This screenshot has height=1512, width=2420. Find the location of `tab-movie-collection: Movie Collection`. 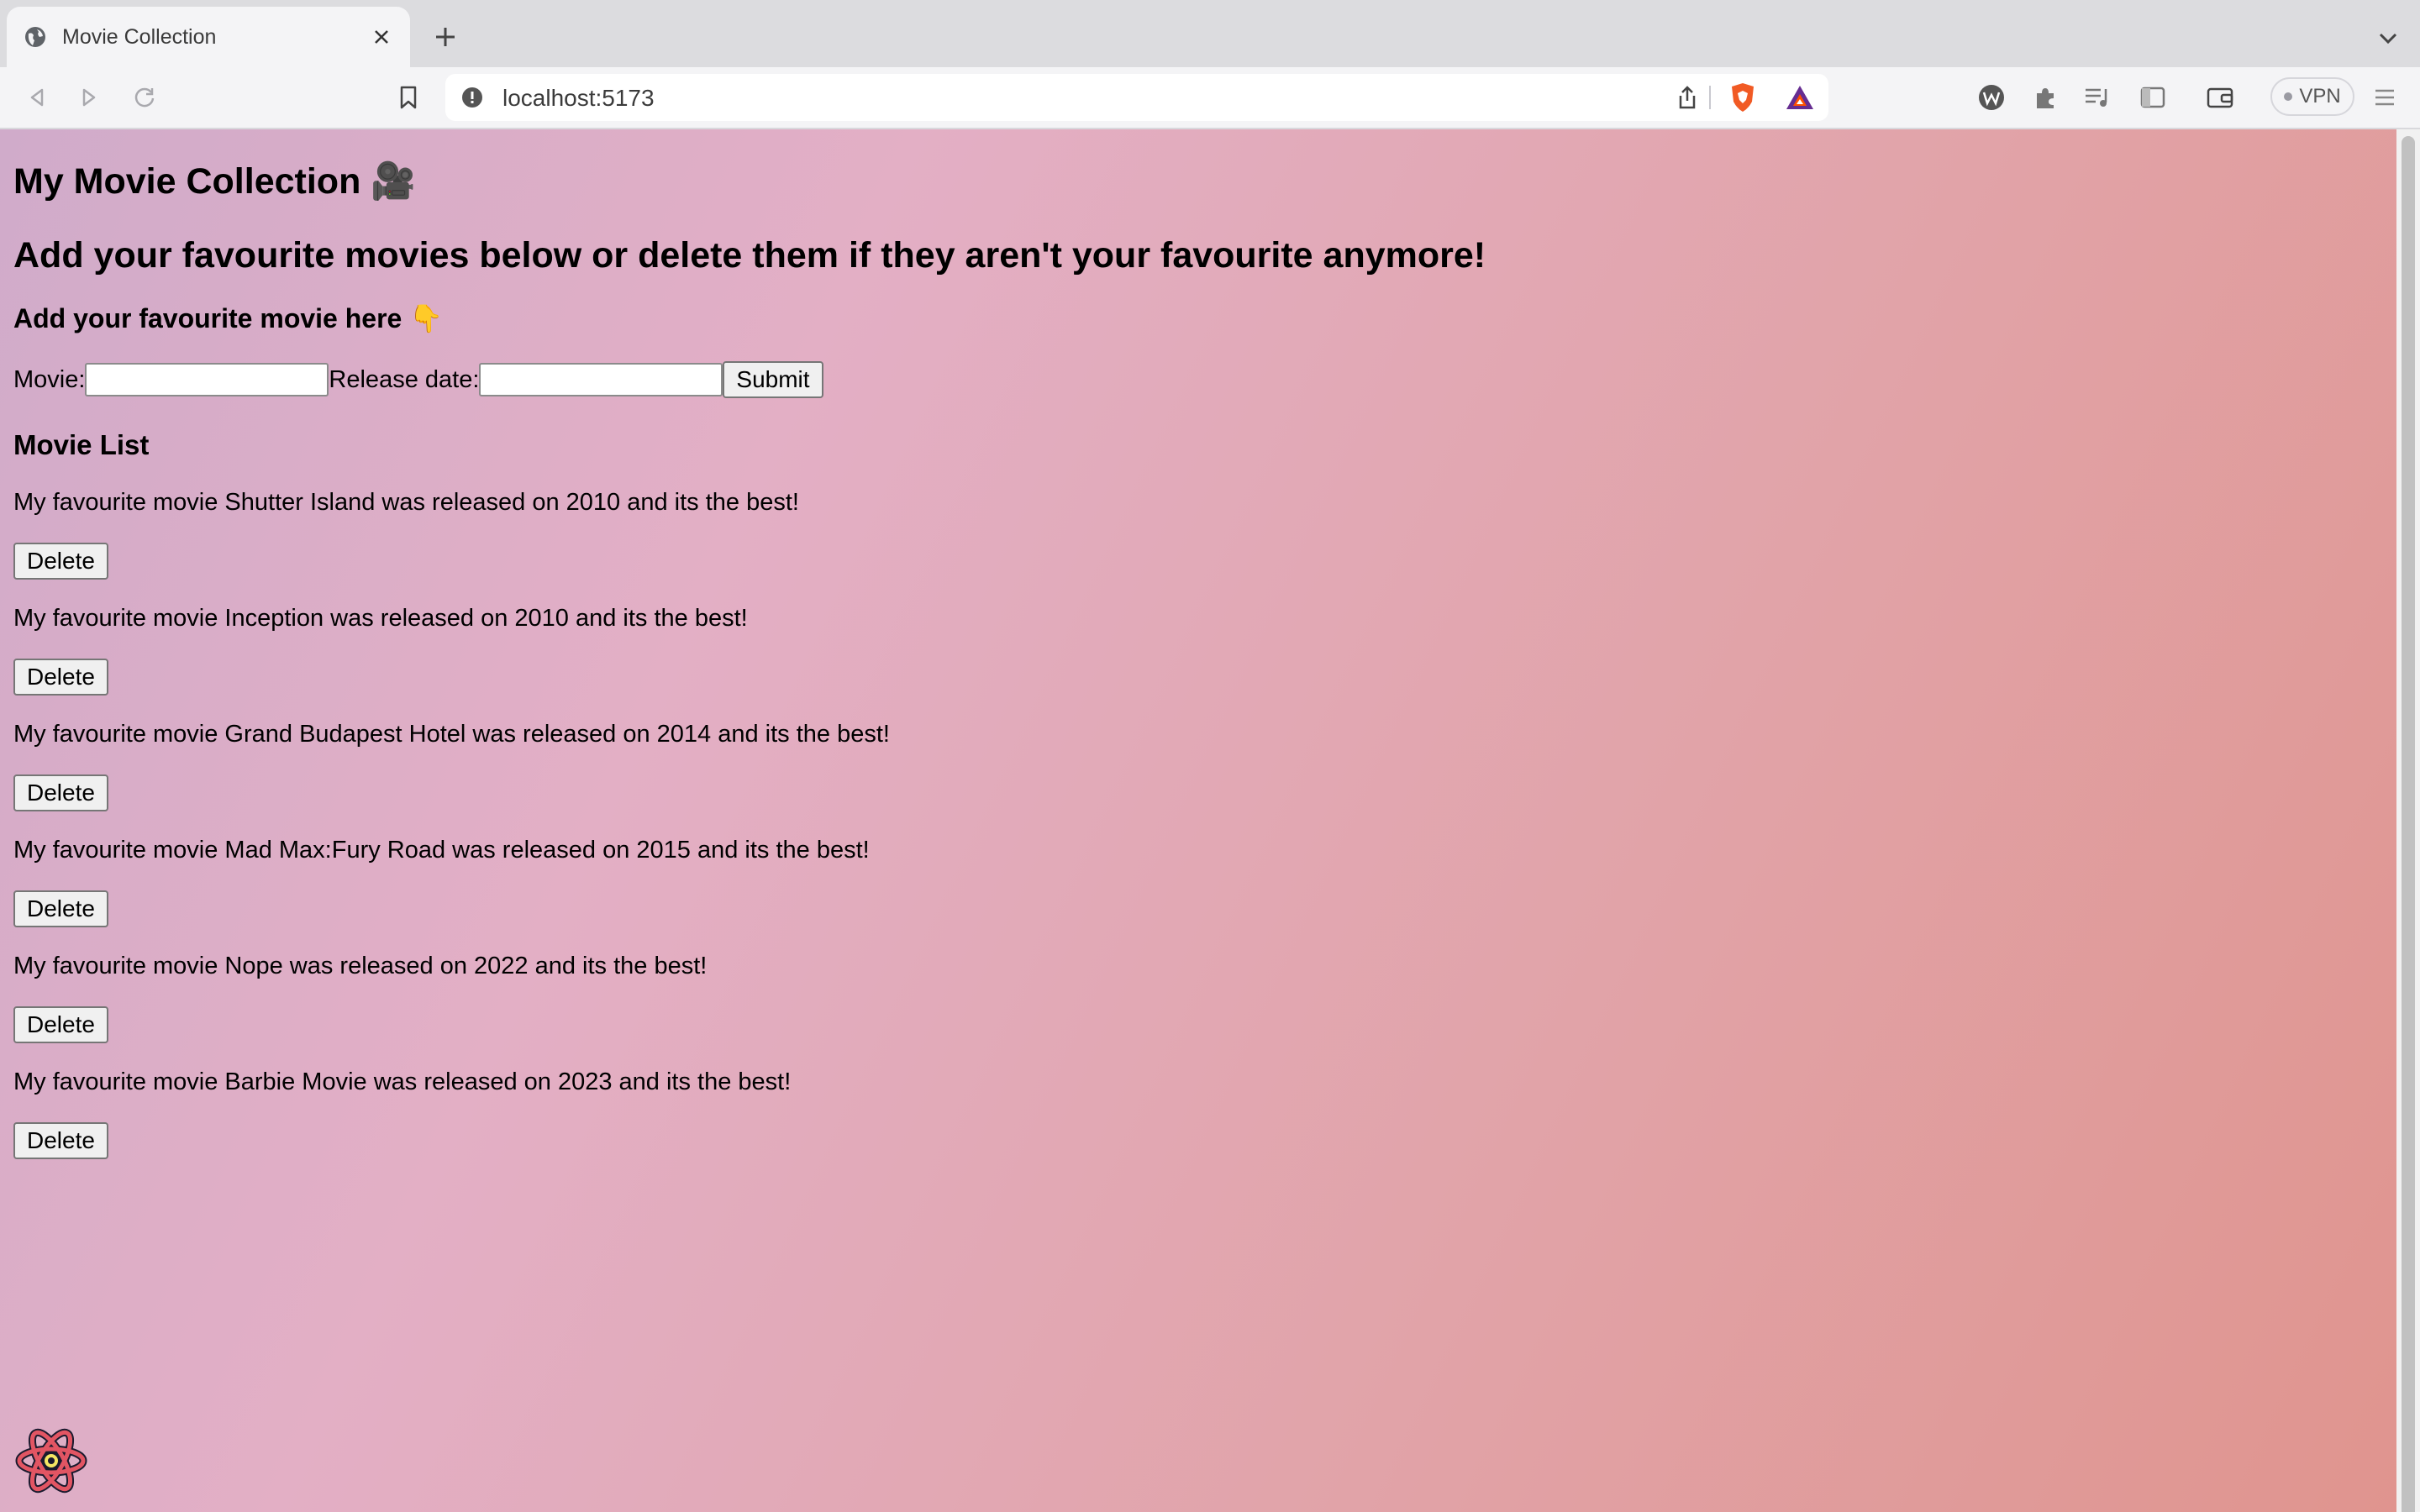

tab-movie-collection: Movie Collection is located at coordinates (208, 37).